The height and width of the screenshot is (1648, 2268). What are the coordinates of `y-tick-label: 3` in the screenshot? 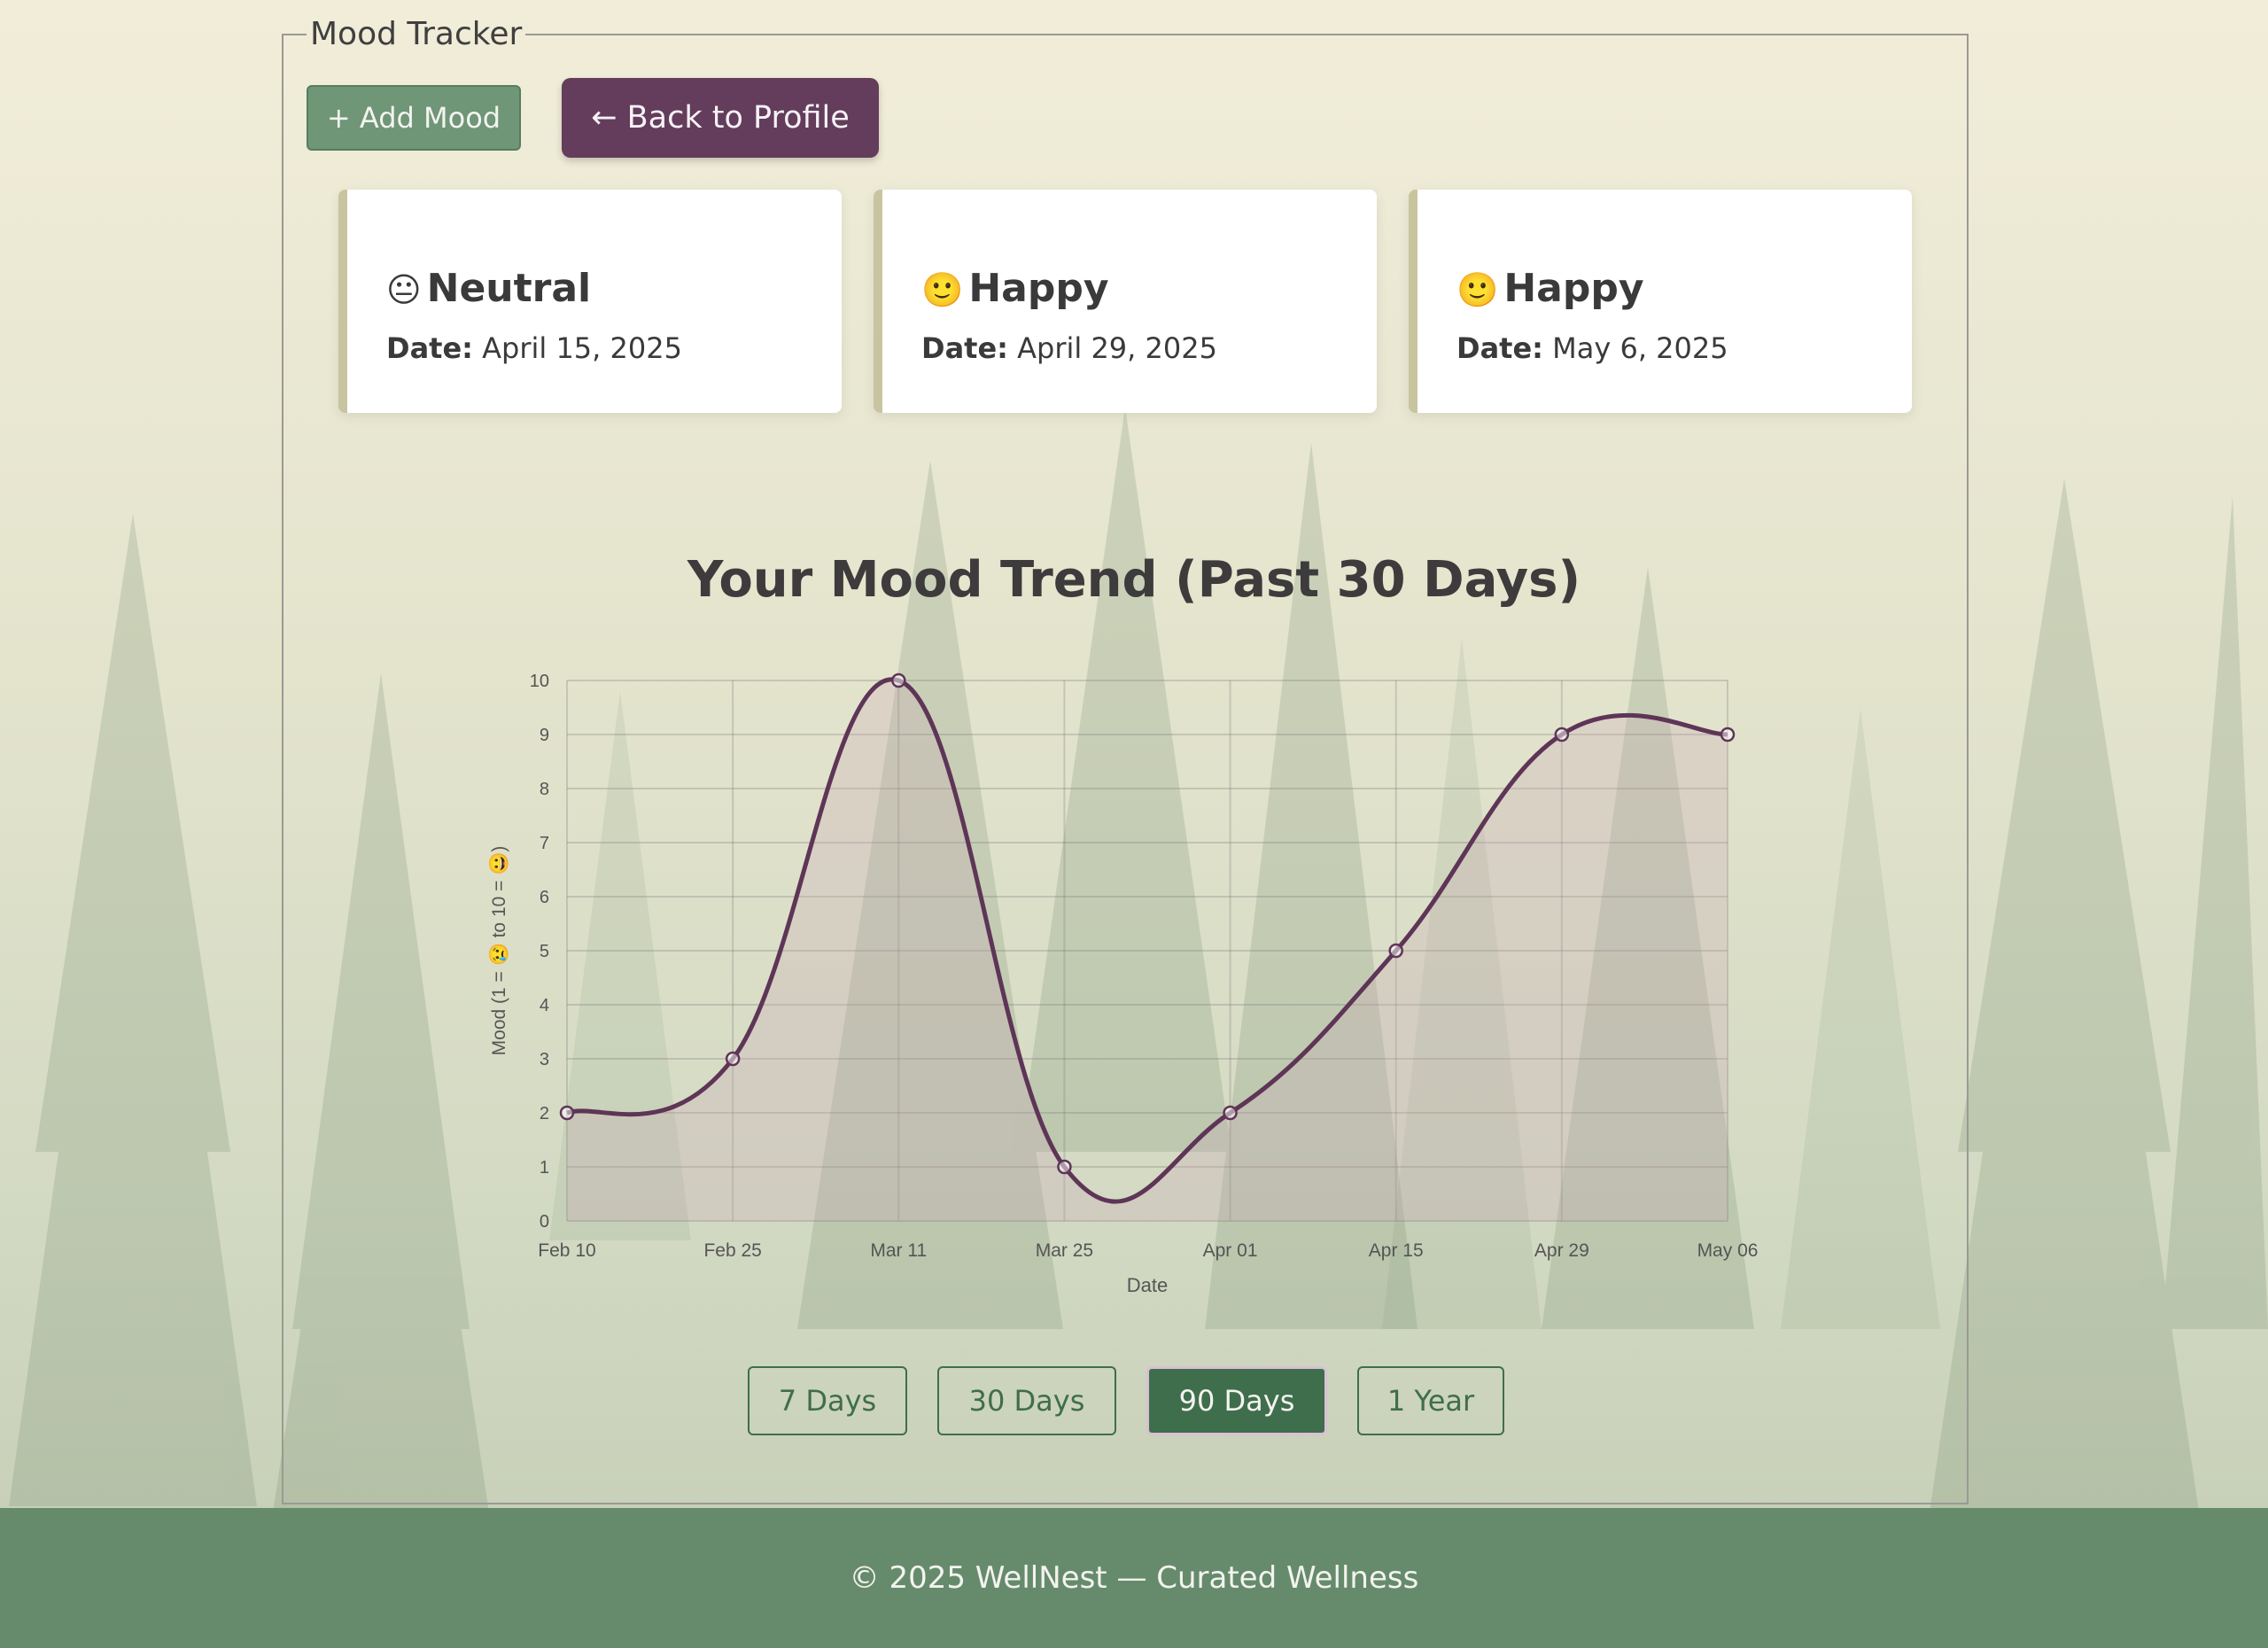 It's located at (544, 1059).